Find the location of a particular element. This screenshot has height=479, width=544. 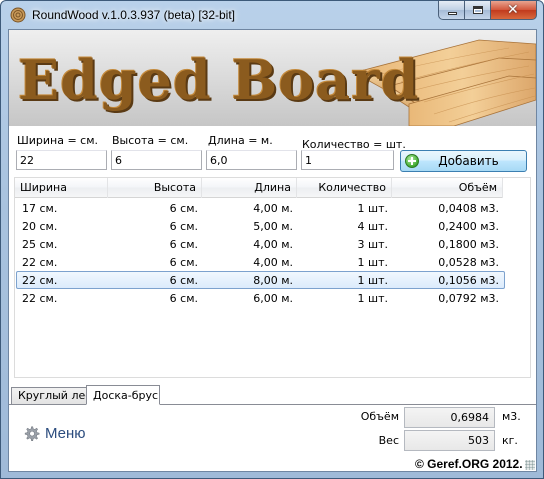

volume-label: Объём is located at coordinates (379, 416).